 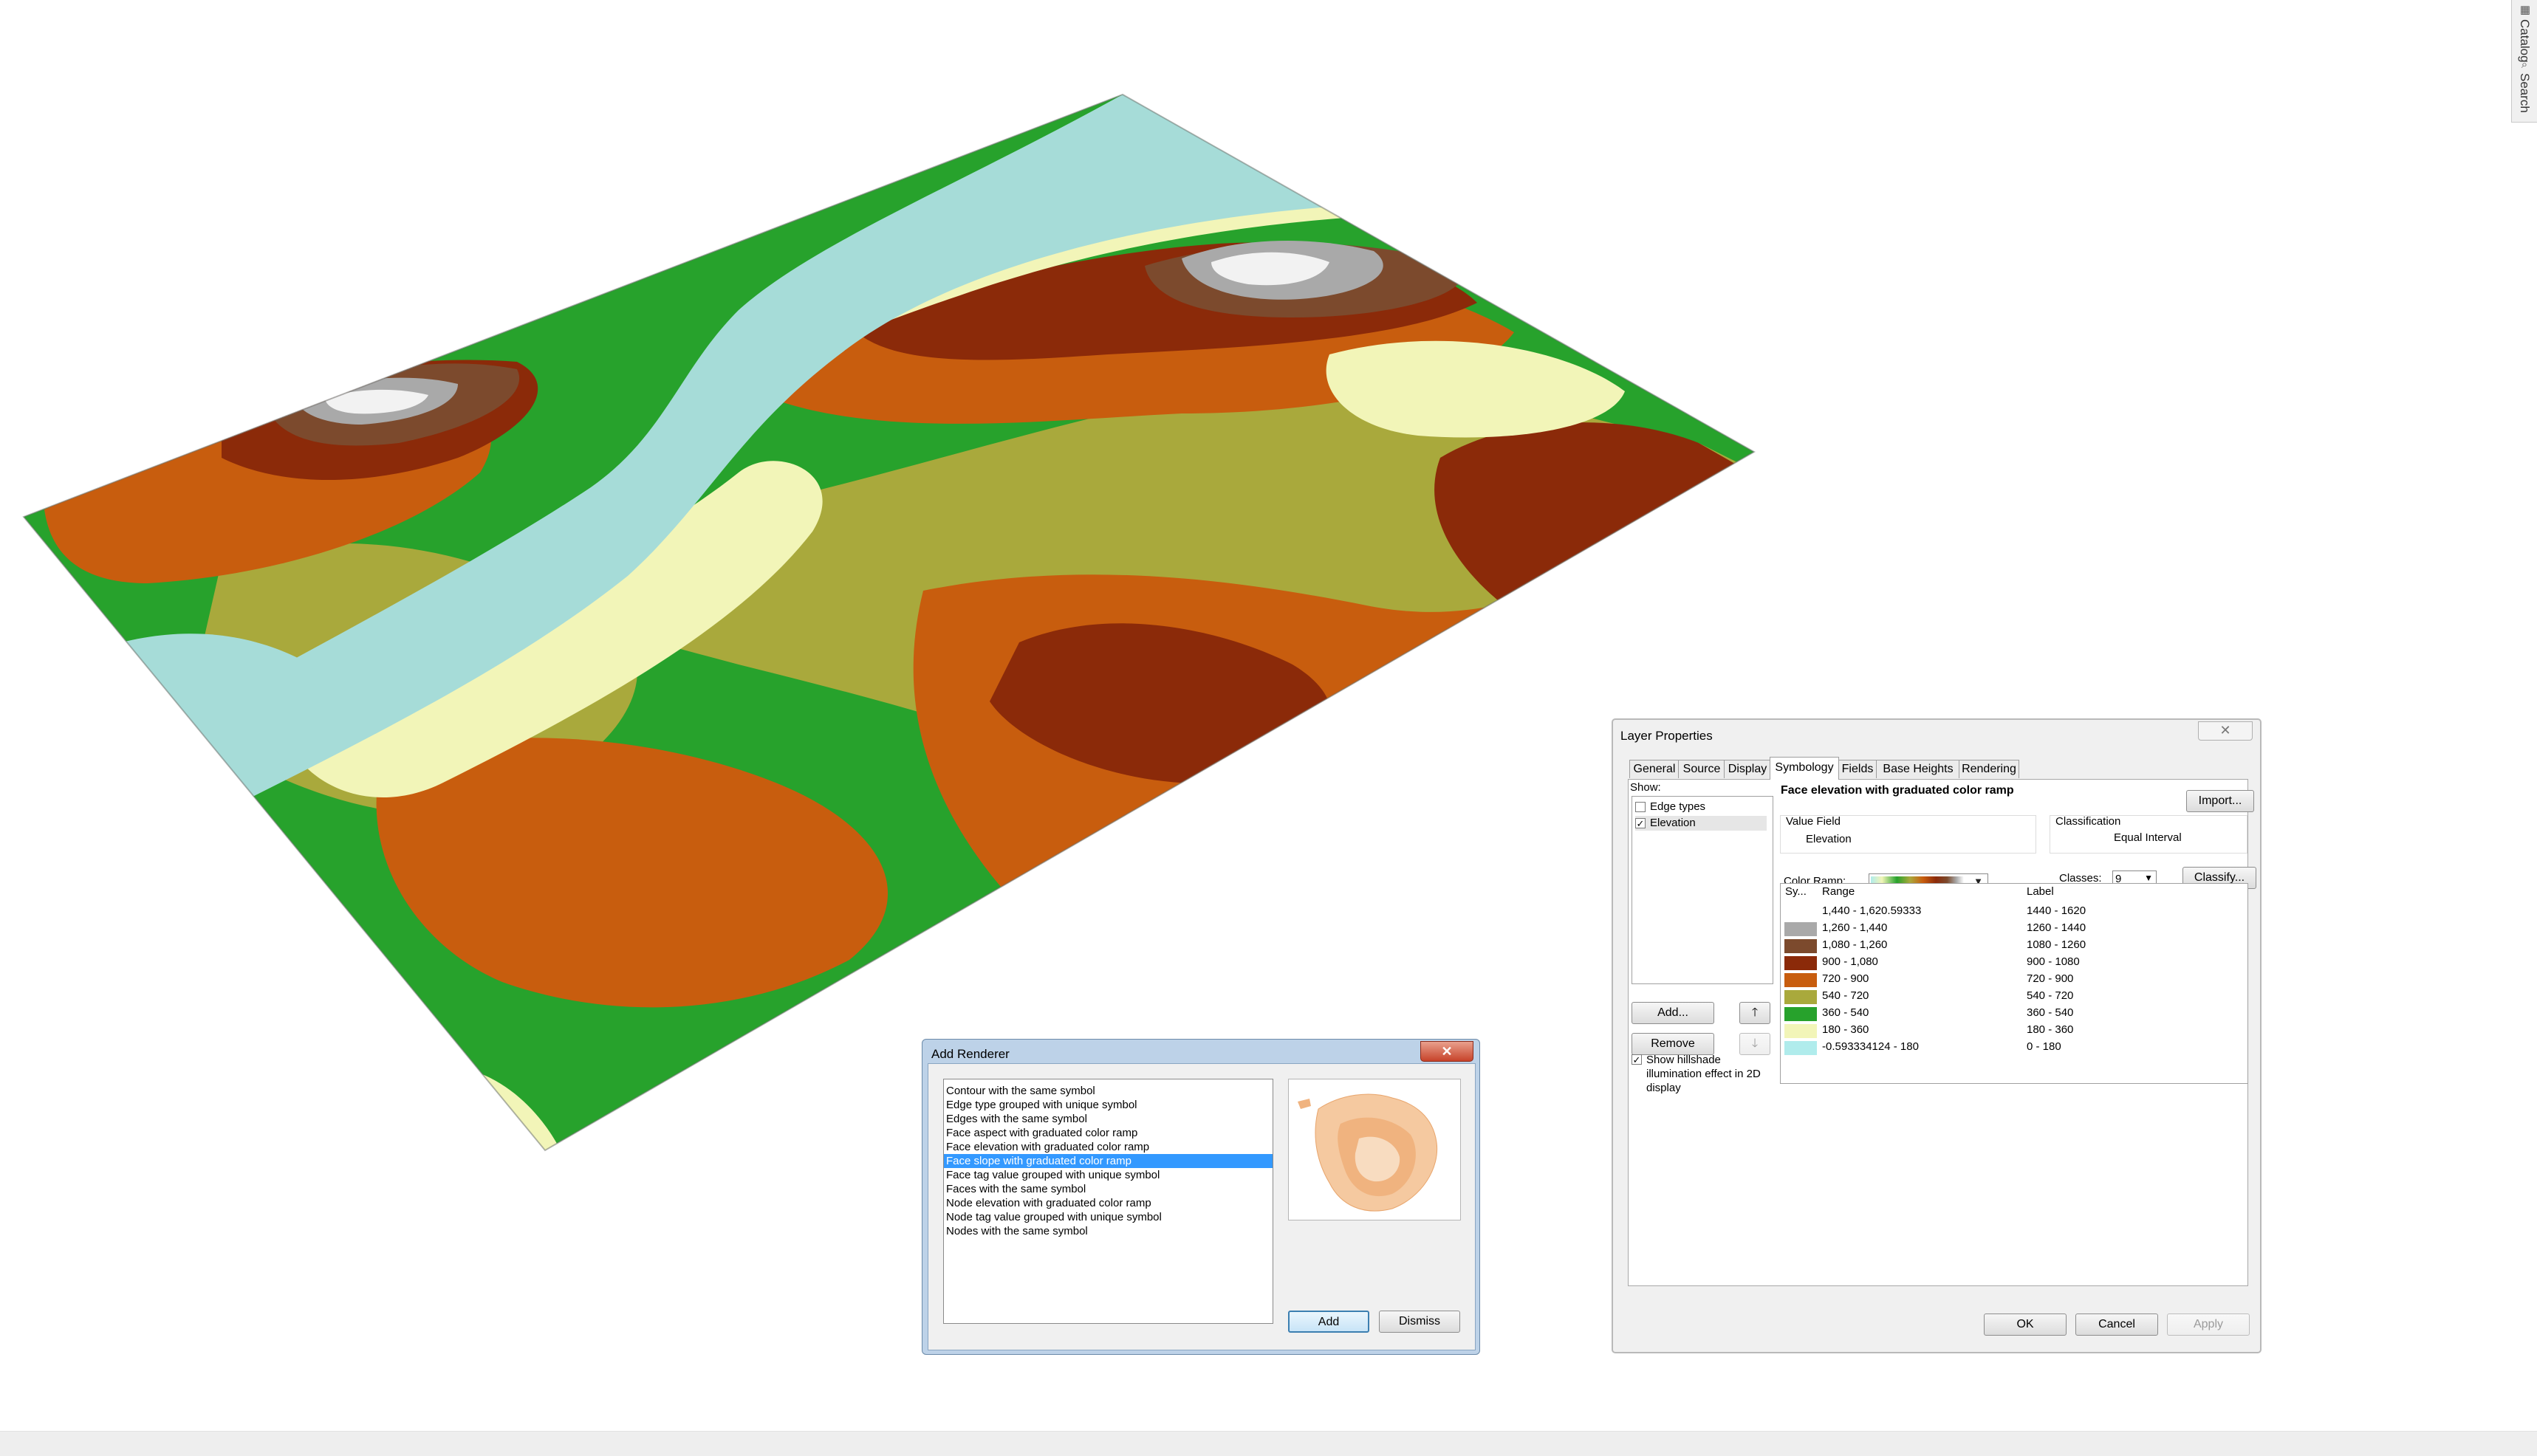 What do you see at coordinates (1805, 769) in the screenshot?
I see `tab-symbology: Symbology` at bounding box center [1805, 769].